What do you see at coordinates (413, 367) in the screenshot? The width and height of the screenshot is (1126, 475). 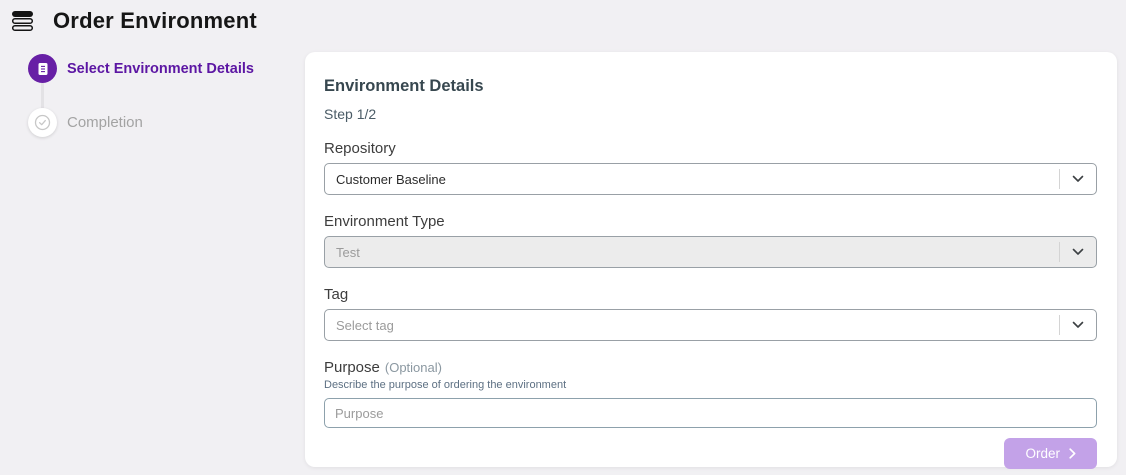 I see `purpose-optional-note: (Optional)` at bounding box center [413, 367].